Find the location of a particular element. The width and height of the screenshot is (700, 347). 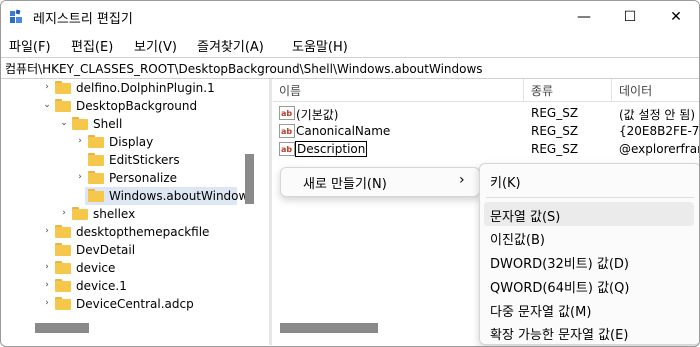

tree-item-desktopbackground: ⌄ DesktopBackground is located at coordinates (136, 106).